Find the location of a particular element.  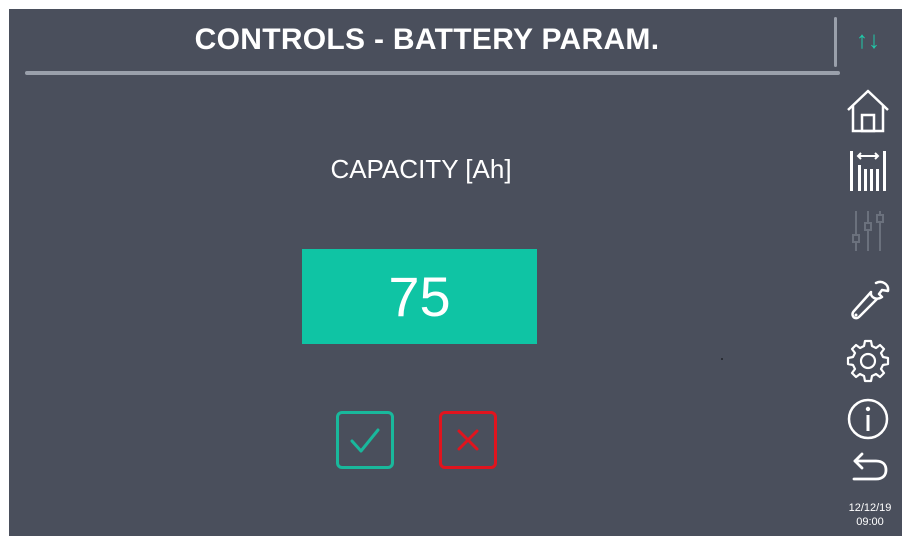

x-icon is located at coordinates (468, 440).